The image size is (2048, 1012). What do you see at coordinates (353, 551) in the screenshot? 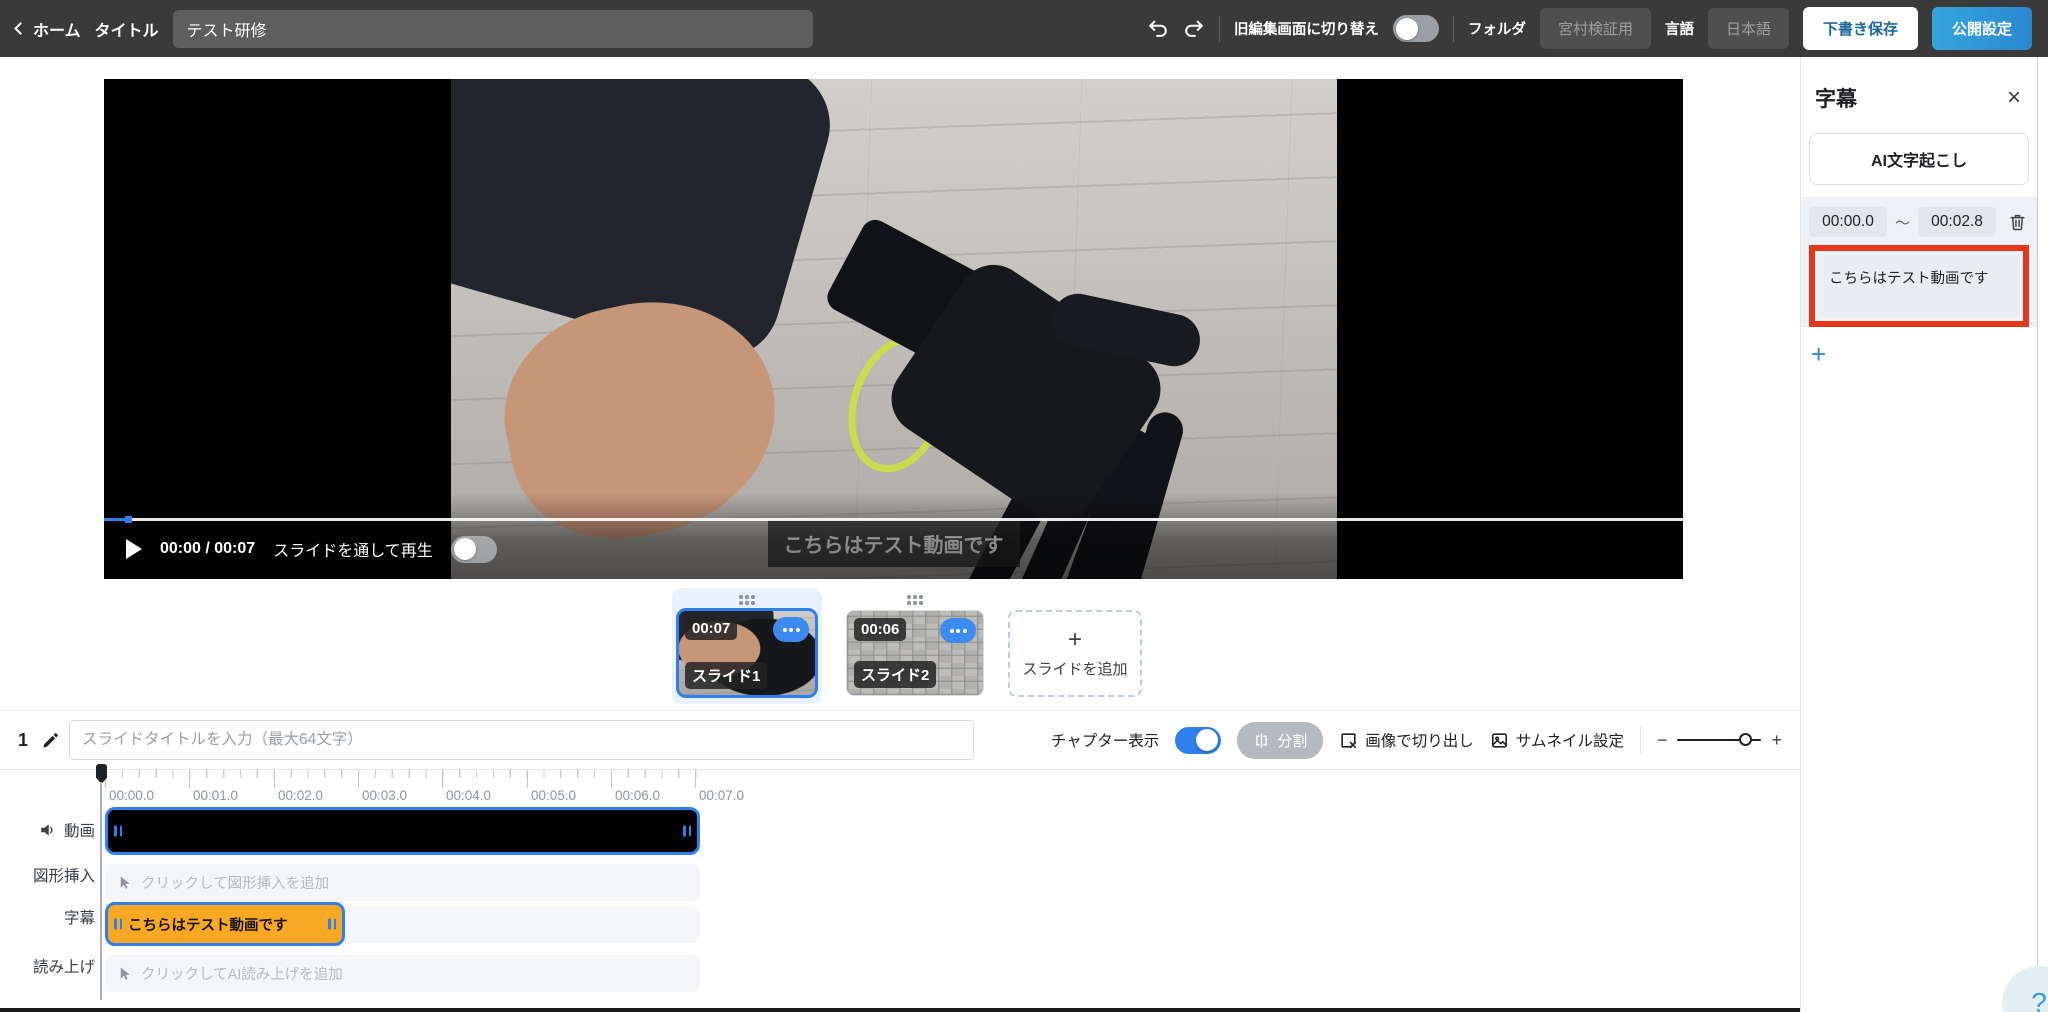
I see `play-through-label: スライドを通して再生` at bounding box center [353, 551].